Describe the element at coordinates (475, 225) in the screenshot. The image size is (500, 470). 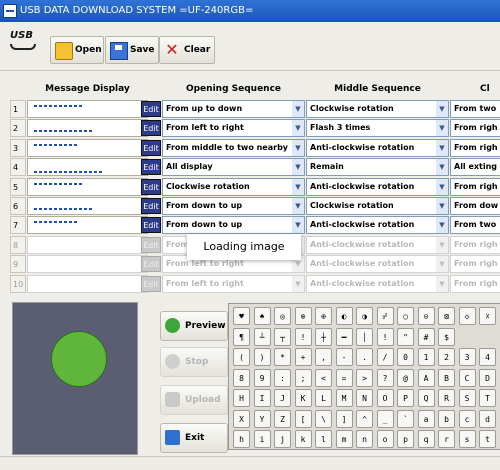
I see `closing-sequence-select: From two` at that location.